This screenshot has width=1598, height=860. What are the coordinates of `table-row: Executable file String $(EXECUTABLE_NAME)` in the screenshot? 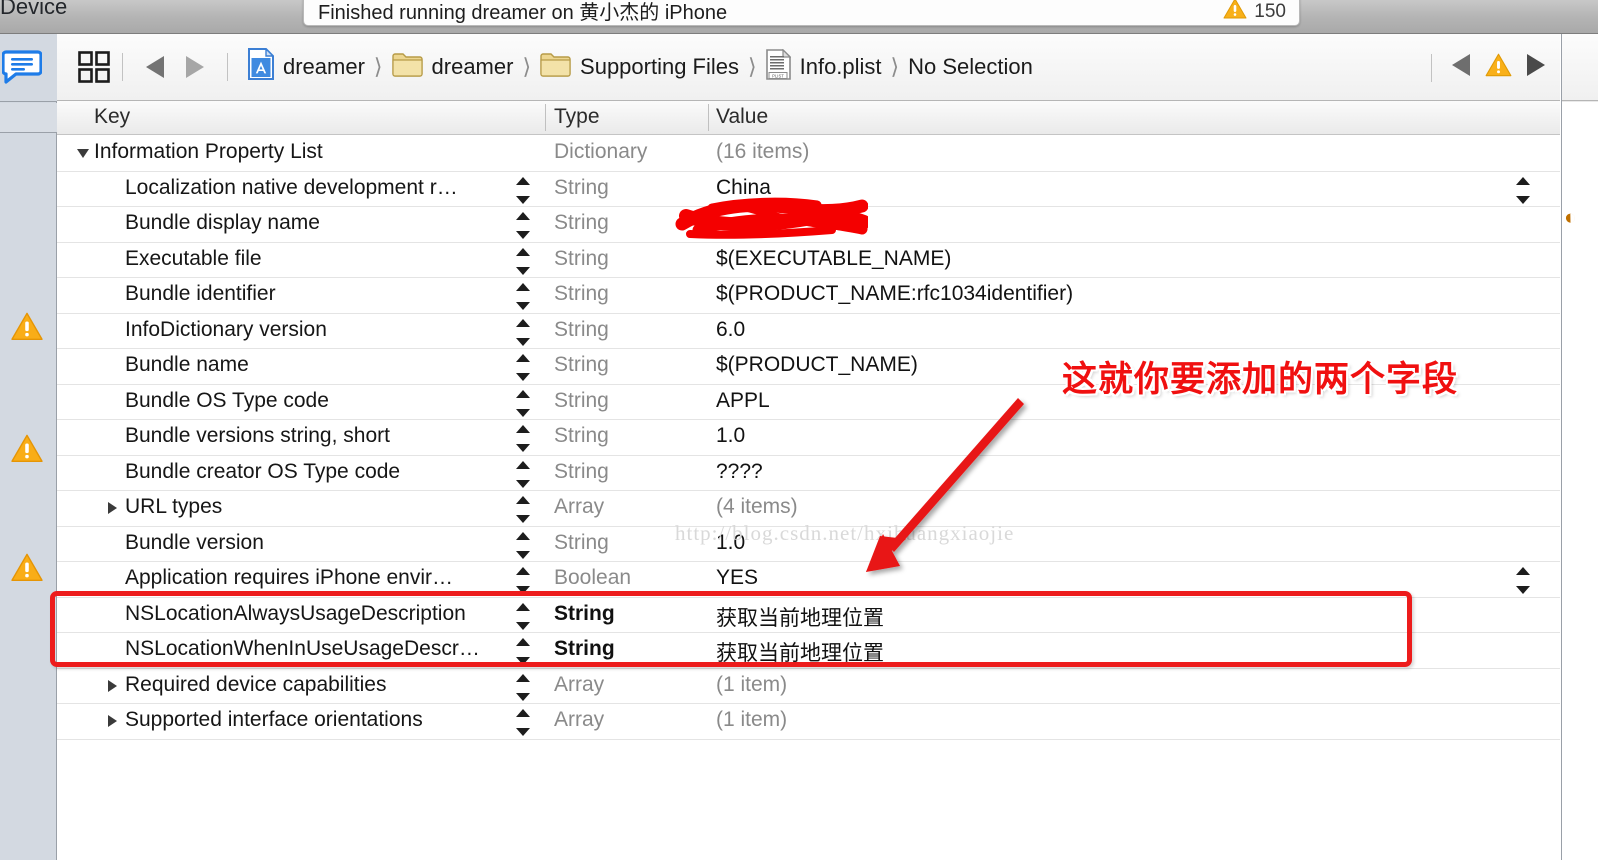 It's located at (808, 260).